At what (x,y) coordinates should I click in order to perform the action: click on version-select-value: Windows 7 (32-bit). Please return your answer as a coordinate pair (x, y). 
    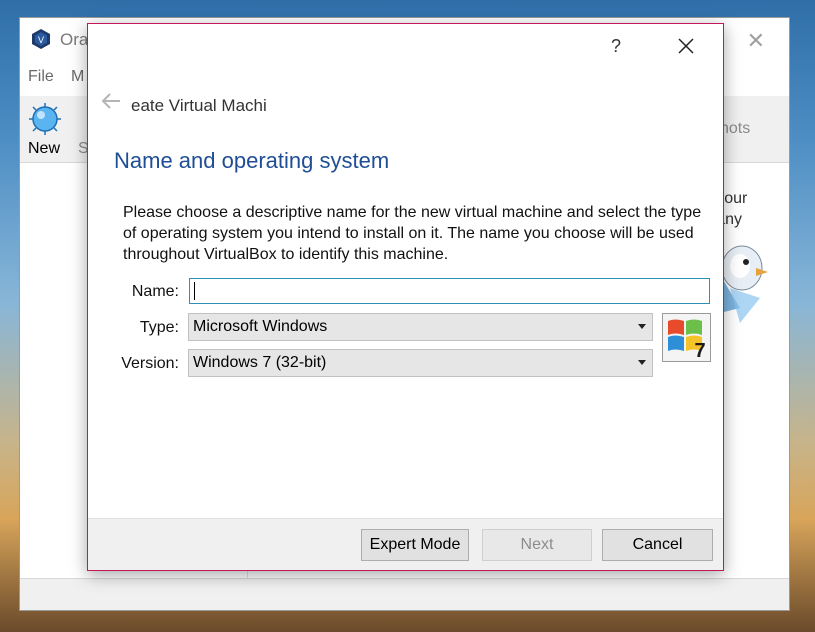
    Looking at the image, I should click on (260, 362).